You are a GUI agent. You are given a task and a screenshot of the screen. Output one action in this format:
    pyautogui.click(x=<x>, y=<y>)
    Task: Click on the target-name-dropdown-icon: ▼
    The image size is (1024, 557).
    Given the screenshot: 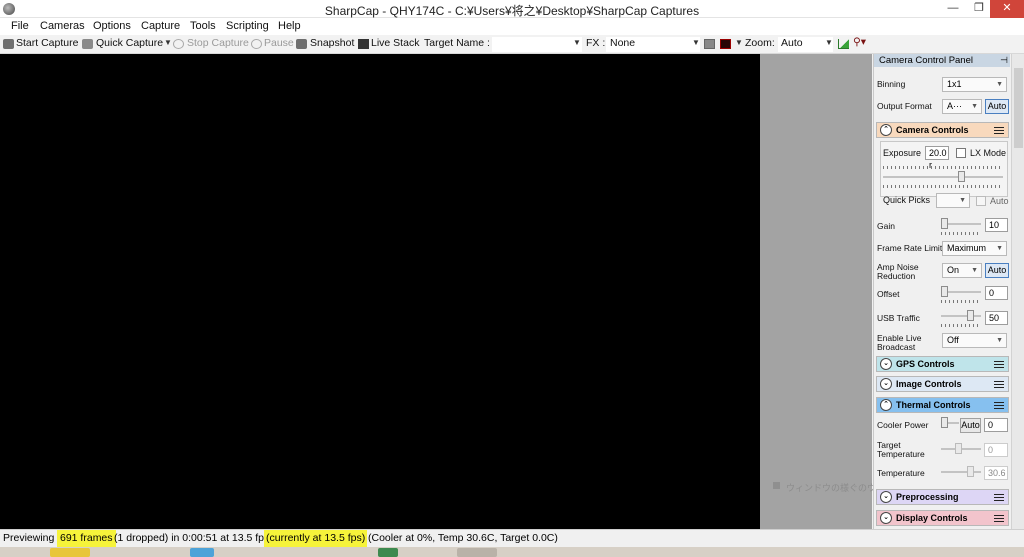 What is the action you would take?
    pyautogui.click(x=577, y=42)
    